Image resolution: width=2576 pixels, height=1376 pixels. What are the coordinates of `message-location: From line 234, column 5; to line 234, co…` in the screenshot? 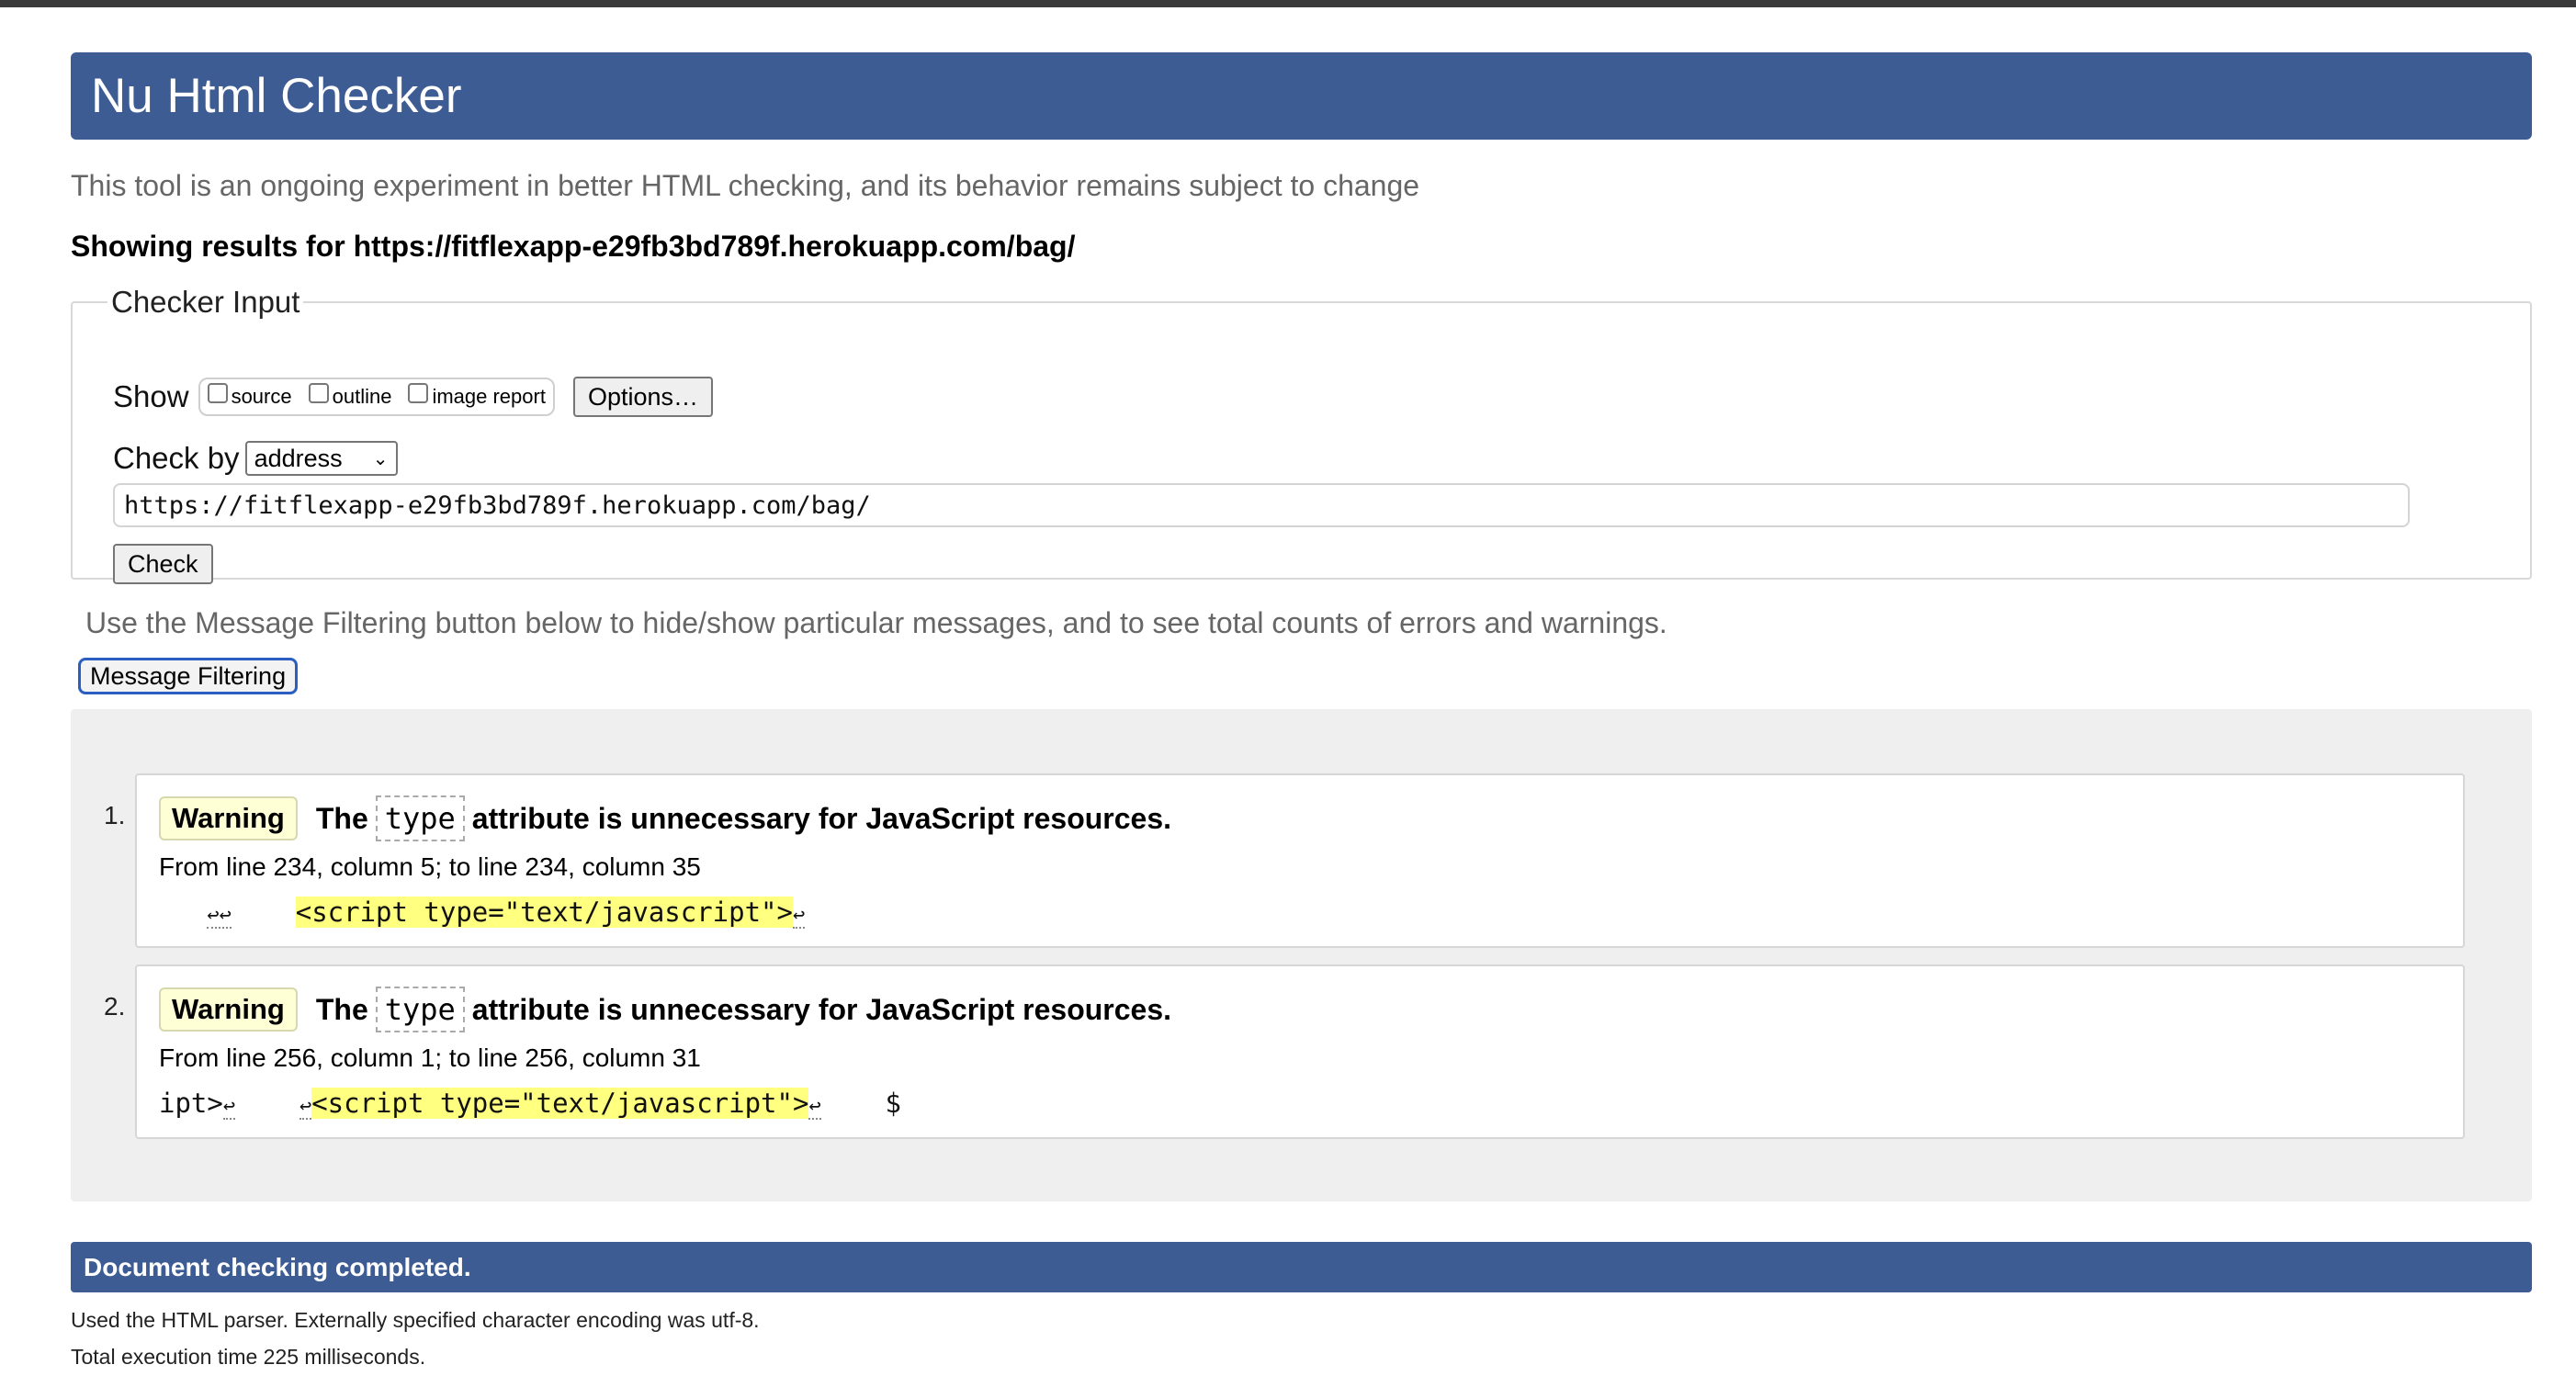 It's located at (430, 867).